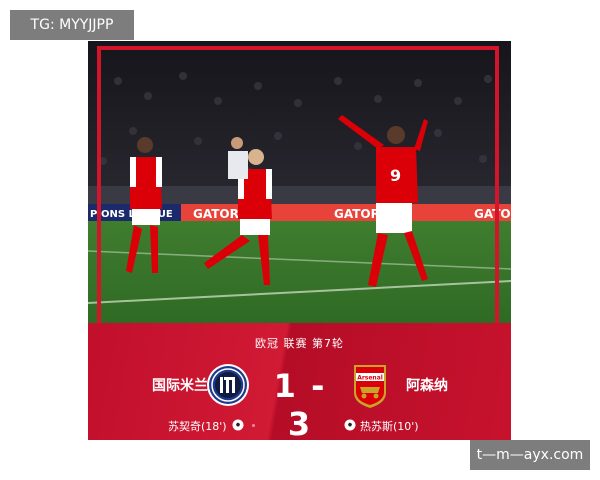 Image resolution: width=600 pixels, height=480 pixels. I want to click on watermark-top: TG: MYYJJPP, so click(72, 25).